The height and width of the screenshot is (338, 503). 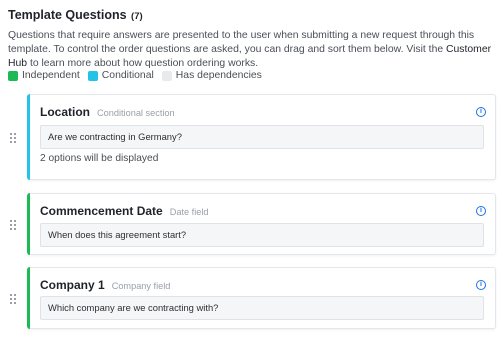 What do you see at coordinates (262, 308) in the screenshot?
I see `question-text-box: Which company are we contracting with?` at bounding box center [262, 308].